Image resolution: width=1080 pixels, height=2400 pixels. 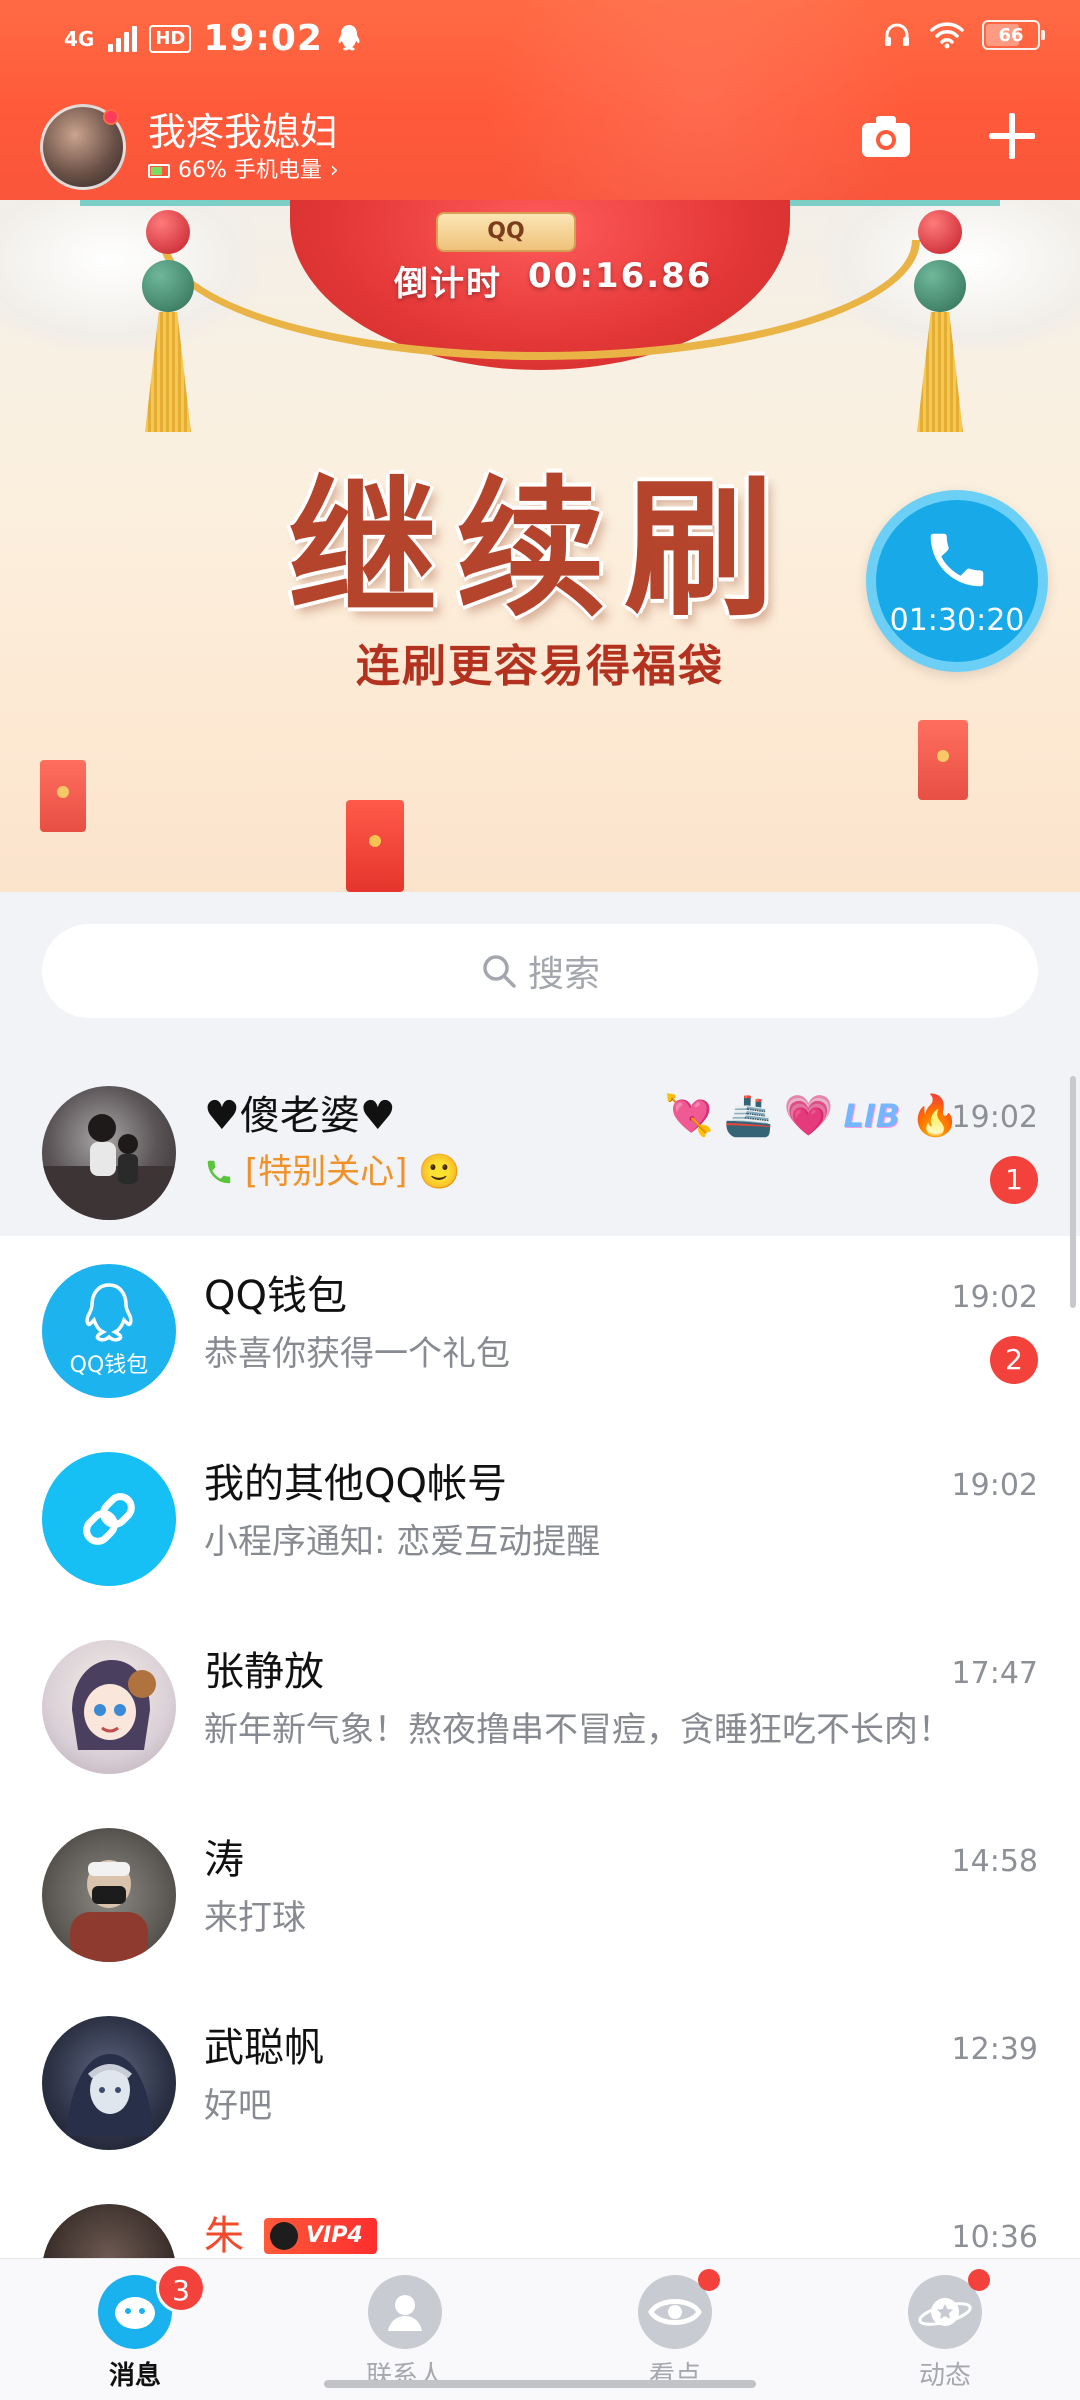 I want to click on ongoing-call-bubble: 01:30:20, so click(x=957, y=581).